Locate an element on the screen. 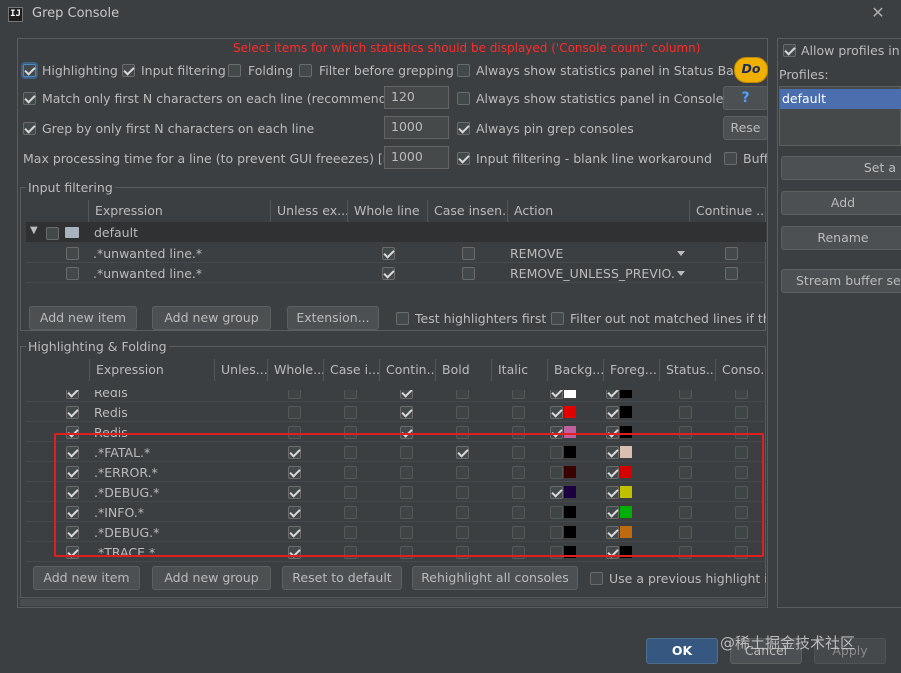  col-whole-line: Whole line is located at coordinates (388, 211).